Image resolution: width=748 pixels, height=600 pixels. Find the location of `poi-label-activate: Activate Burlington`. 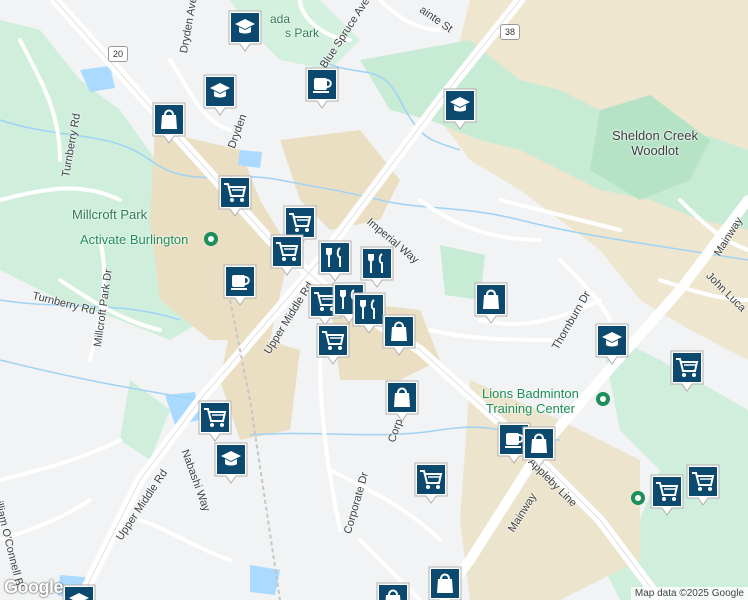

poi-label-activate: Activate Burlington is located at coordinates (134, 239).